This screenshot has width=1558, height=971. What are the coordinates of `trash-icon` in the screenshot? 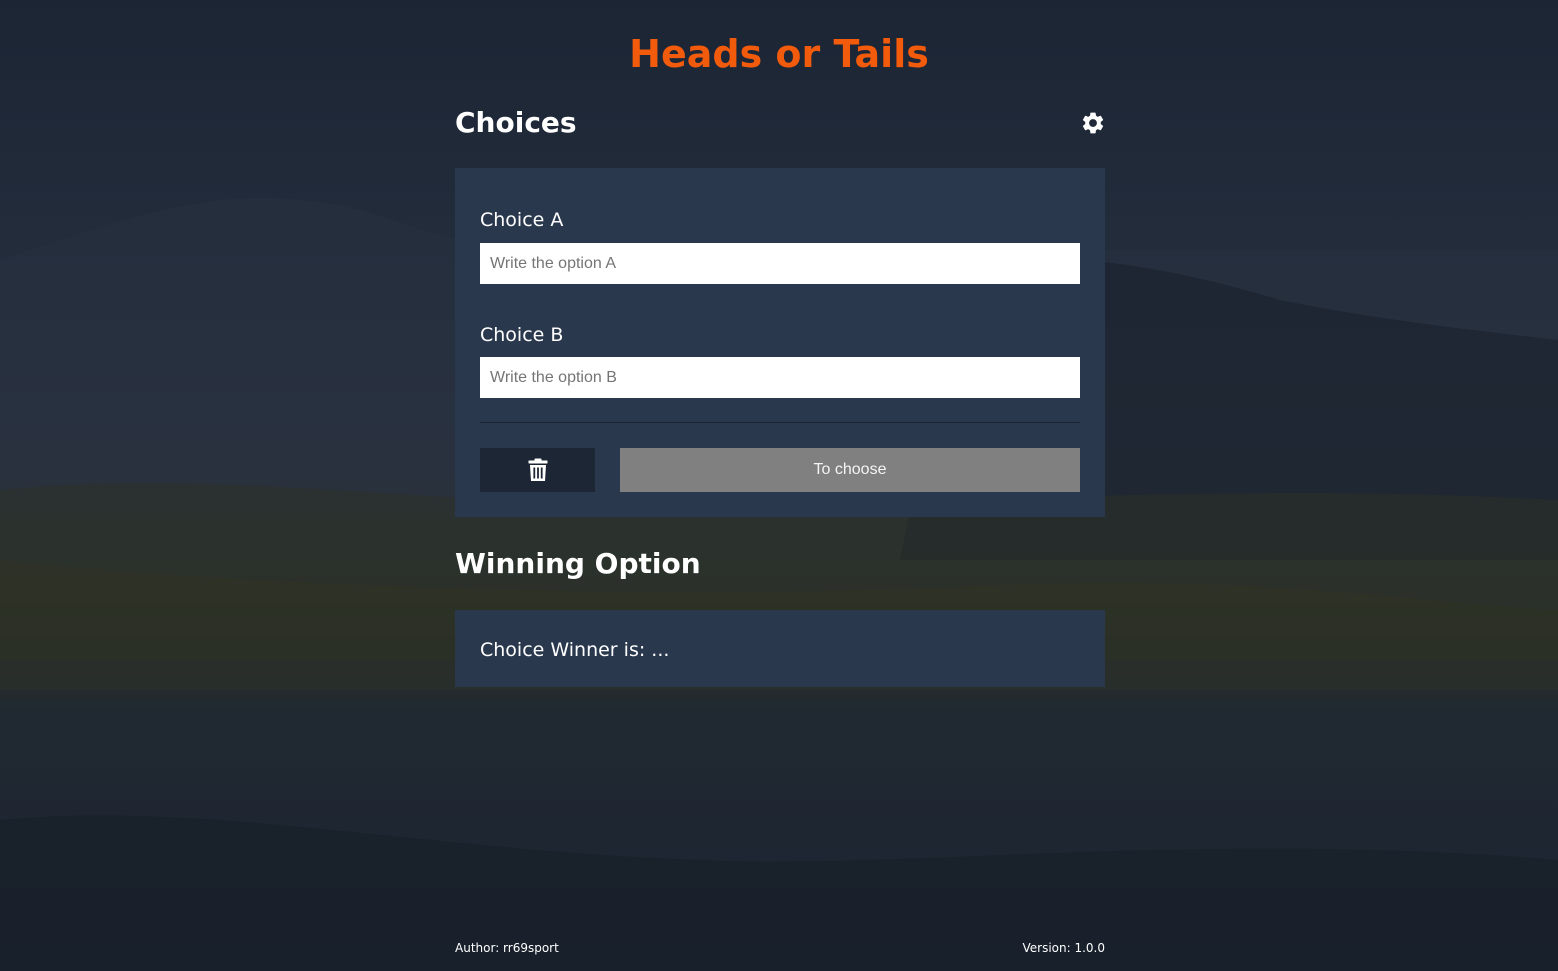 It's located at (538, 470).